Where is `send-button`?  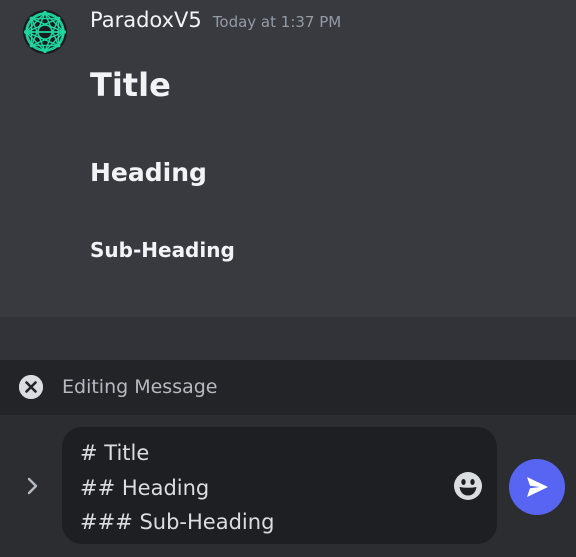
send-button is located at coordinates (537, 487).